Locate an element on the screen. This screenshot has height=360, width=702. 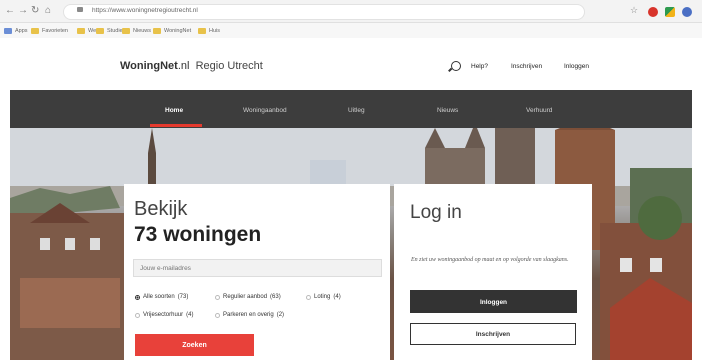
radio-selected-icon is located at coordinates (137, 297).